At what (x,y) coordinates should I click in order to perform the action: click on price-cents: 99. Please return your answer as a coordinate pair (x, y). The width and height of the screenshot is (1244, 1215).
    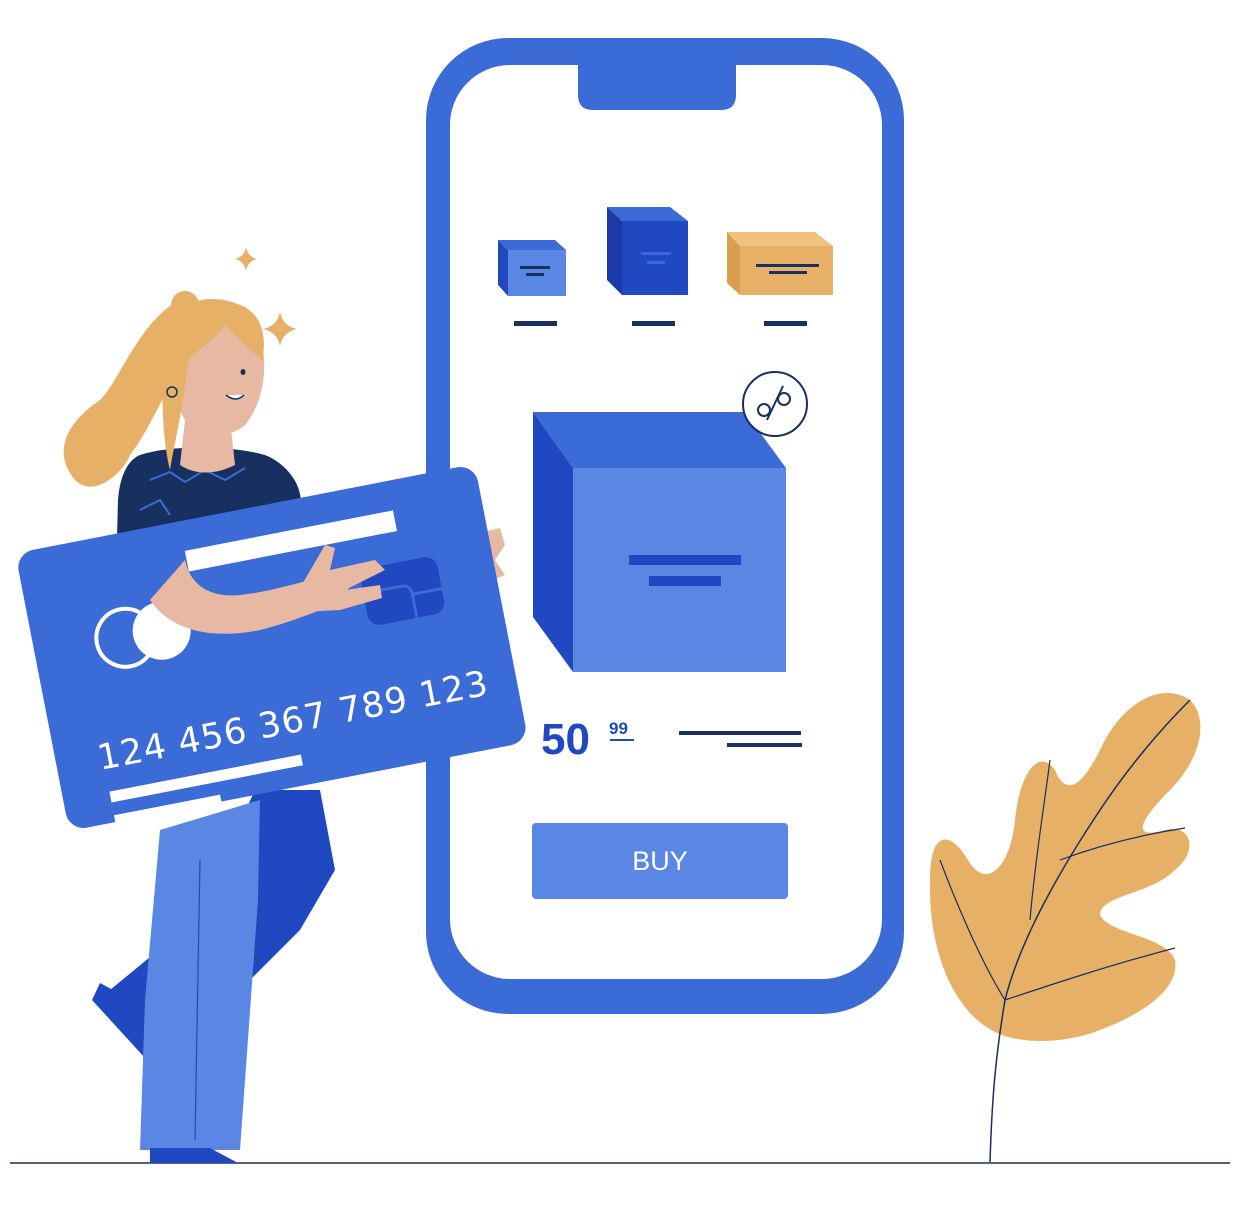
    Looking at the image, I should click on (618, 728).